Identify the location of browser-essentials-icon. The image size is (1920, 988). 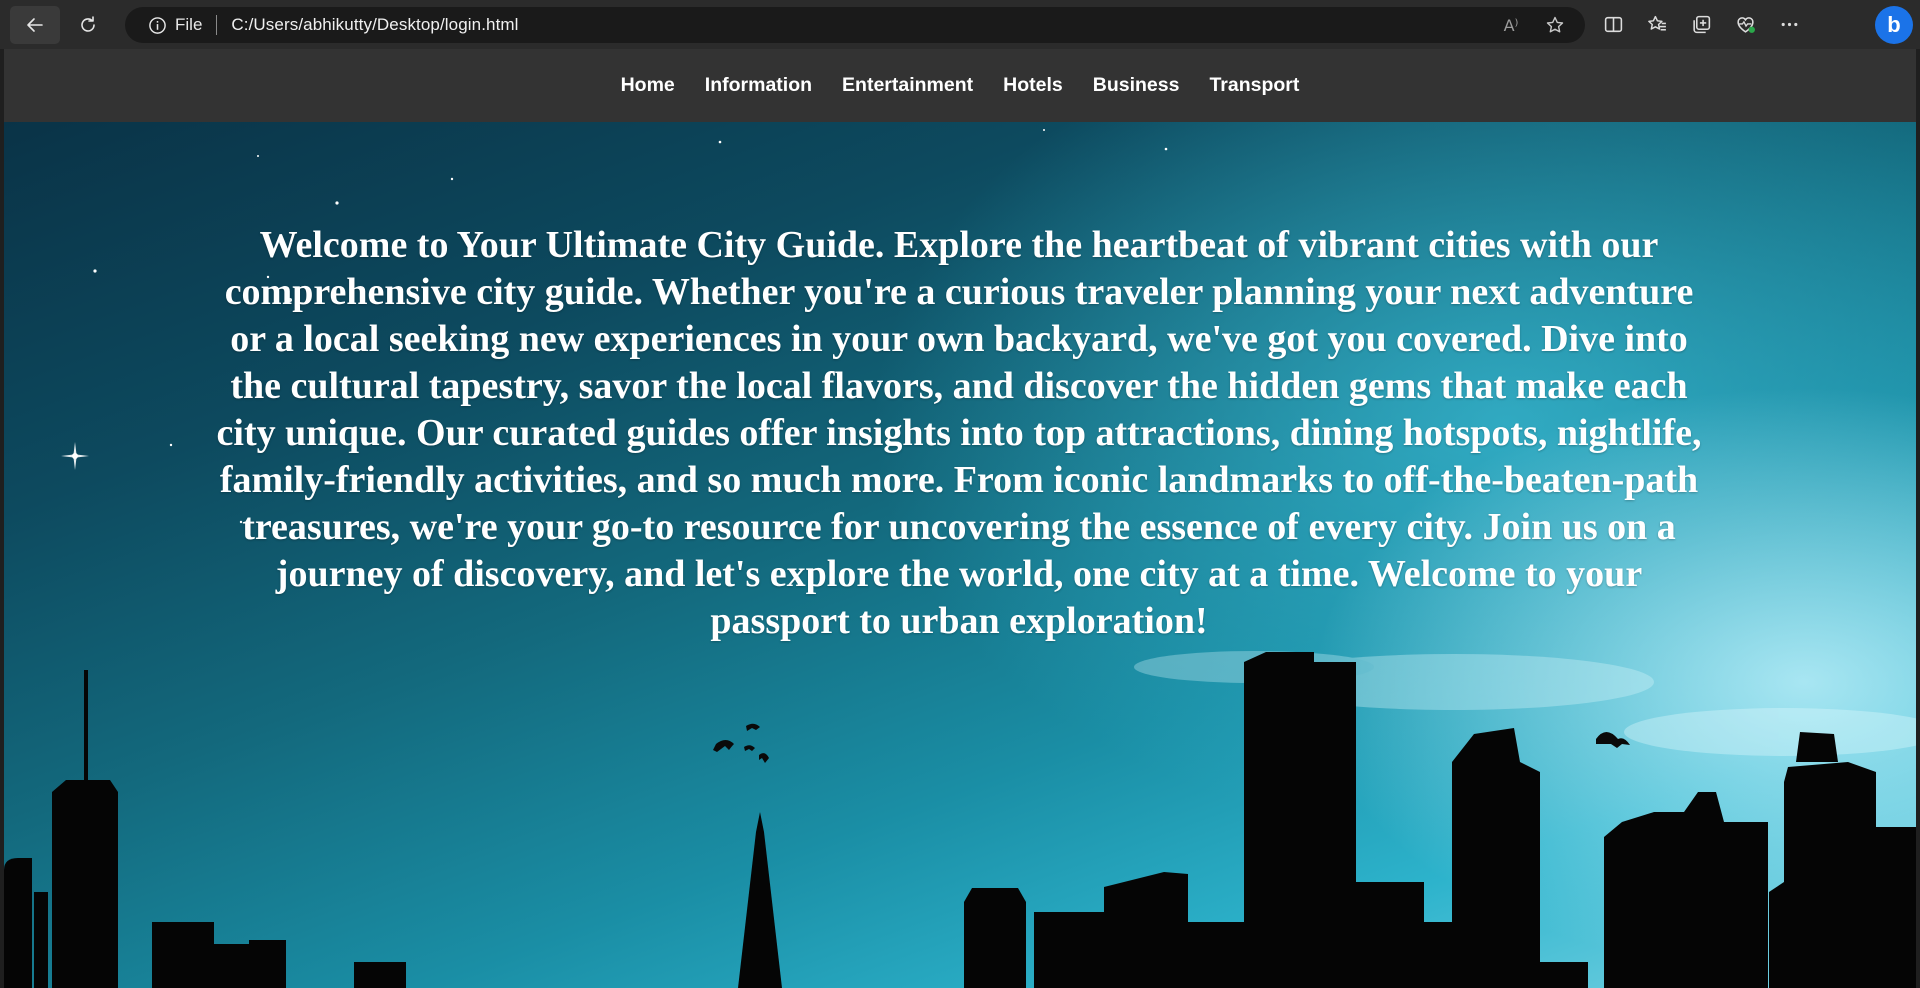
(1745, 25).